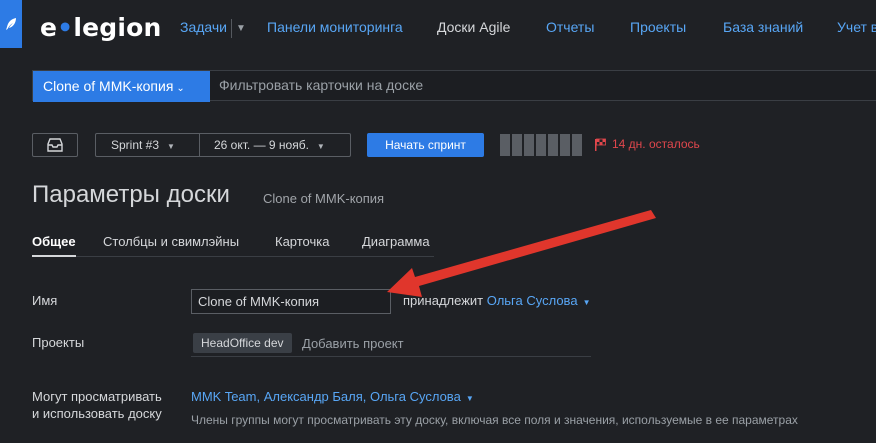  Describe the element at coordinates (108, 86) in the screenshot. I see `board-selector-label: Clone of MMK-копия` at that location.